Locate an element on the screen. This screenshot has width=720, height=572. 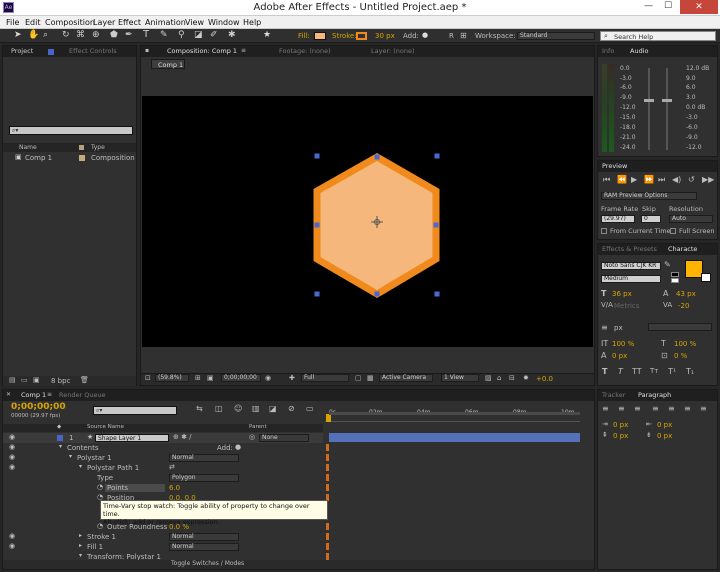
stroke-color-swatch is located at coordinates (706, 277).